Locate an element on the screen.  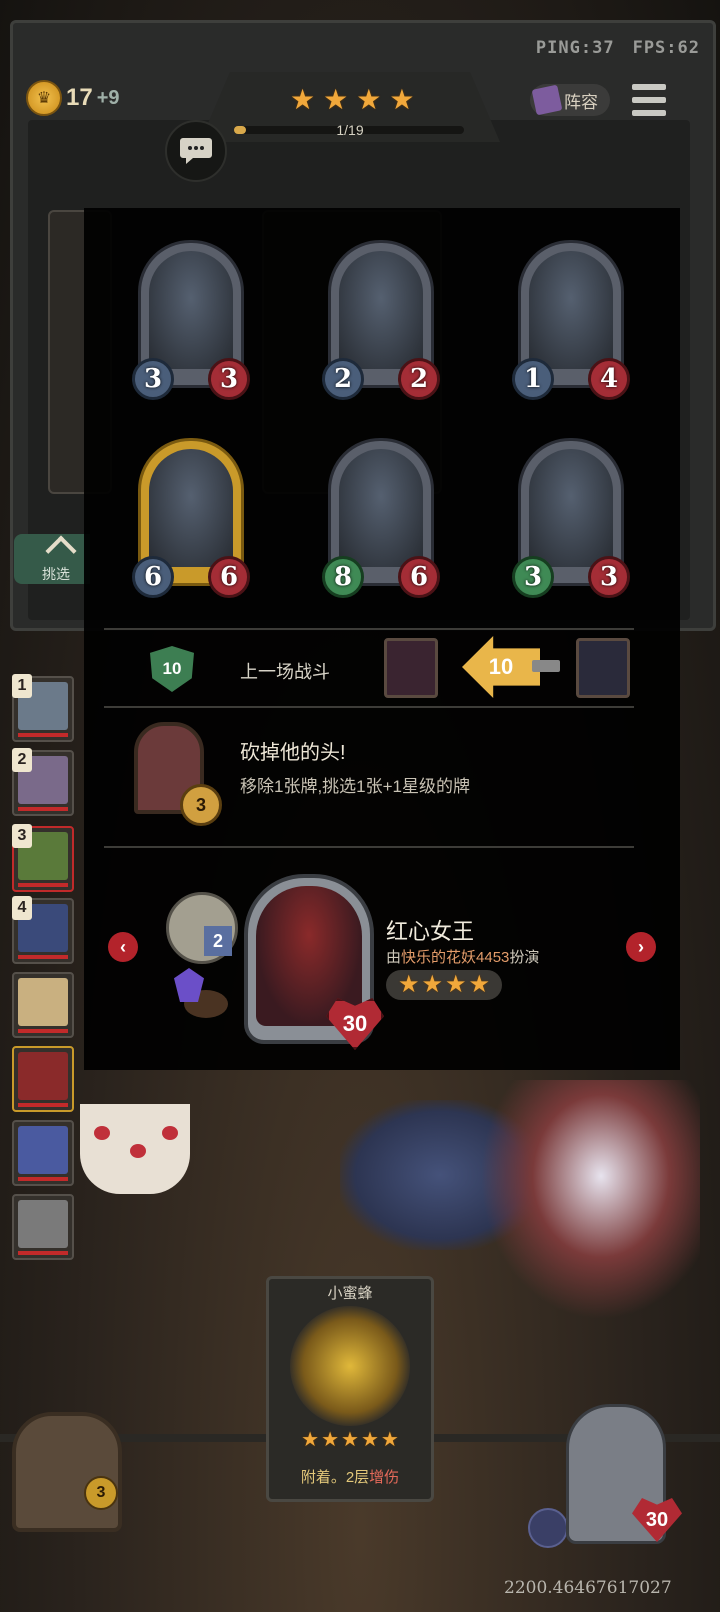
roster-slot: 1 is located at coordinates (43, 708).